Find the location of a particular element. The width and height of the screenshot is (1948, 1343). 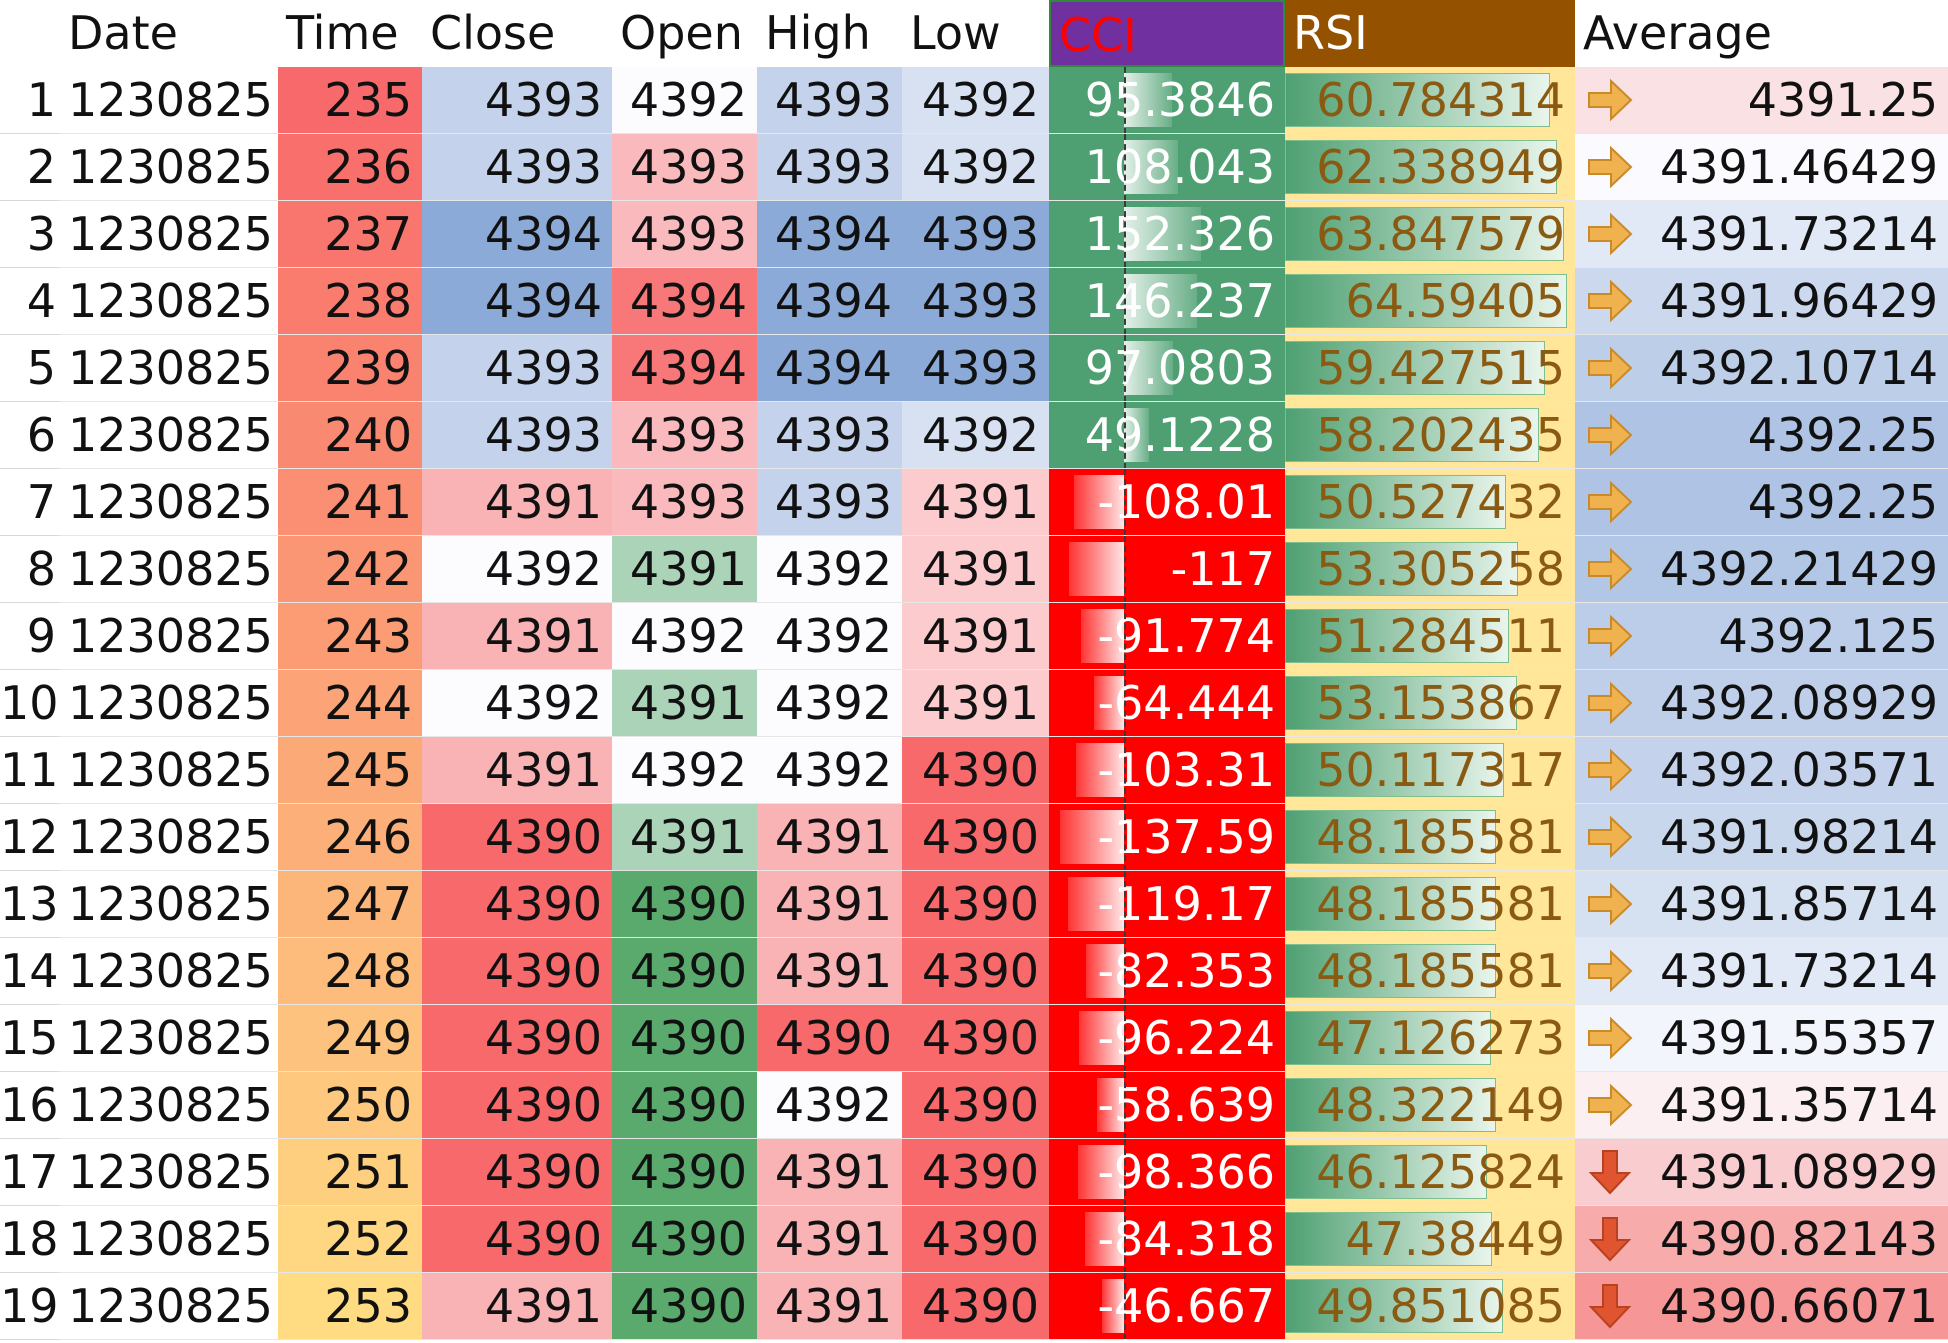

row-number: 7 is located at coordinates (30, 502).